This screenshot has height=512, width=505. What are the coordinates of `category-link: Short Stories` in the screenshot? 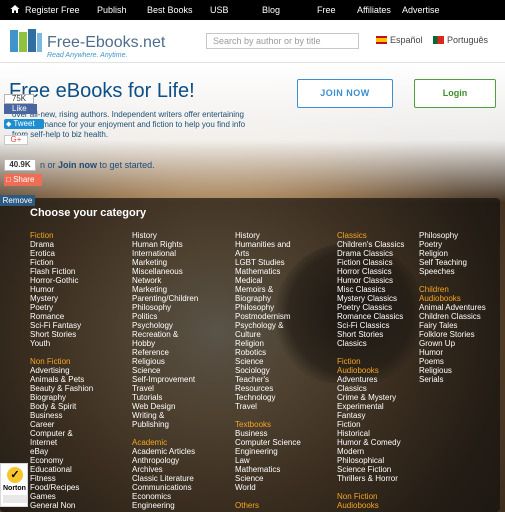 It's located at (80, 334).